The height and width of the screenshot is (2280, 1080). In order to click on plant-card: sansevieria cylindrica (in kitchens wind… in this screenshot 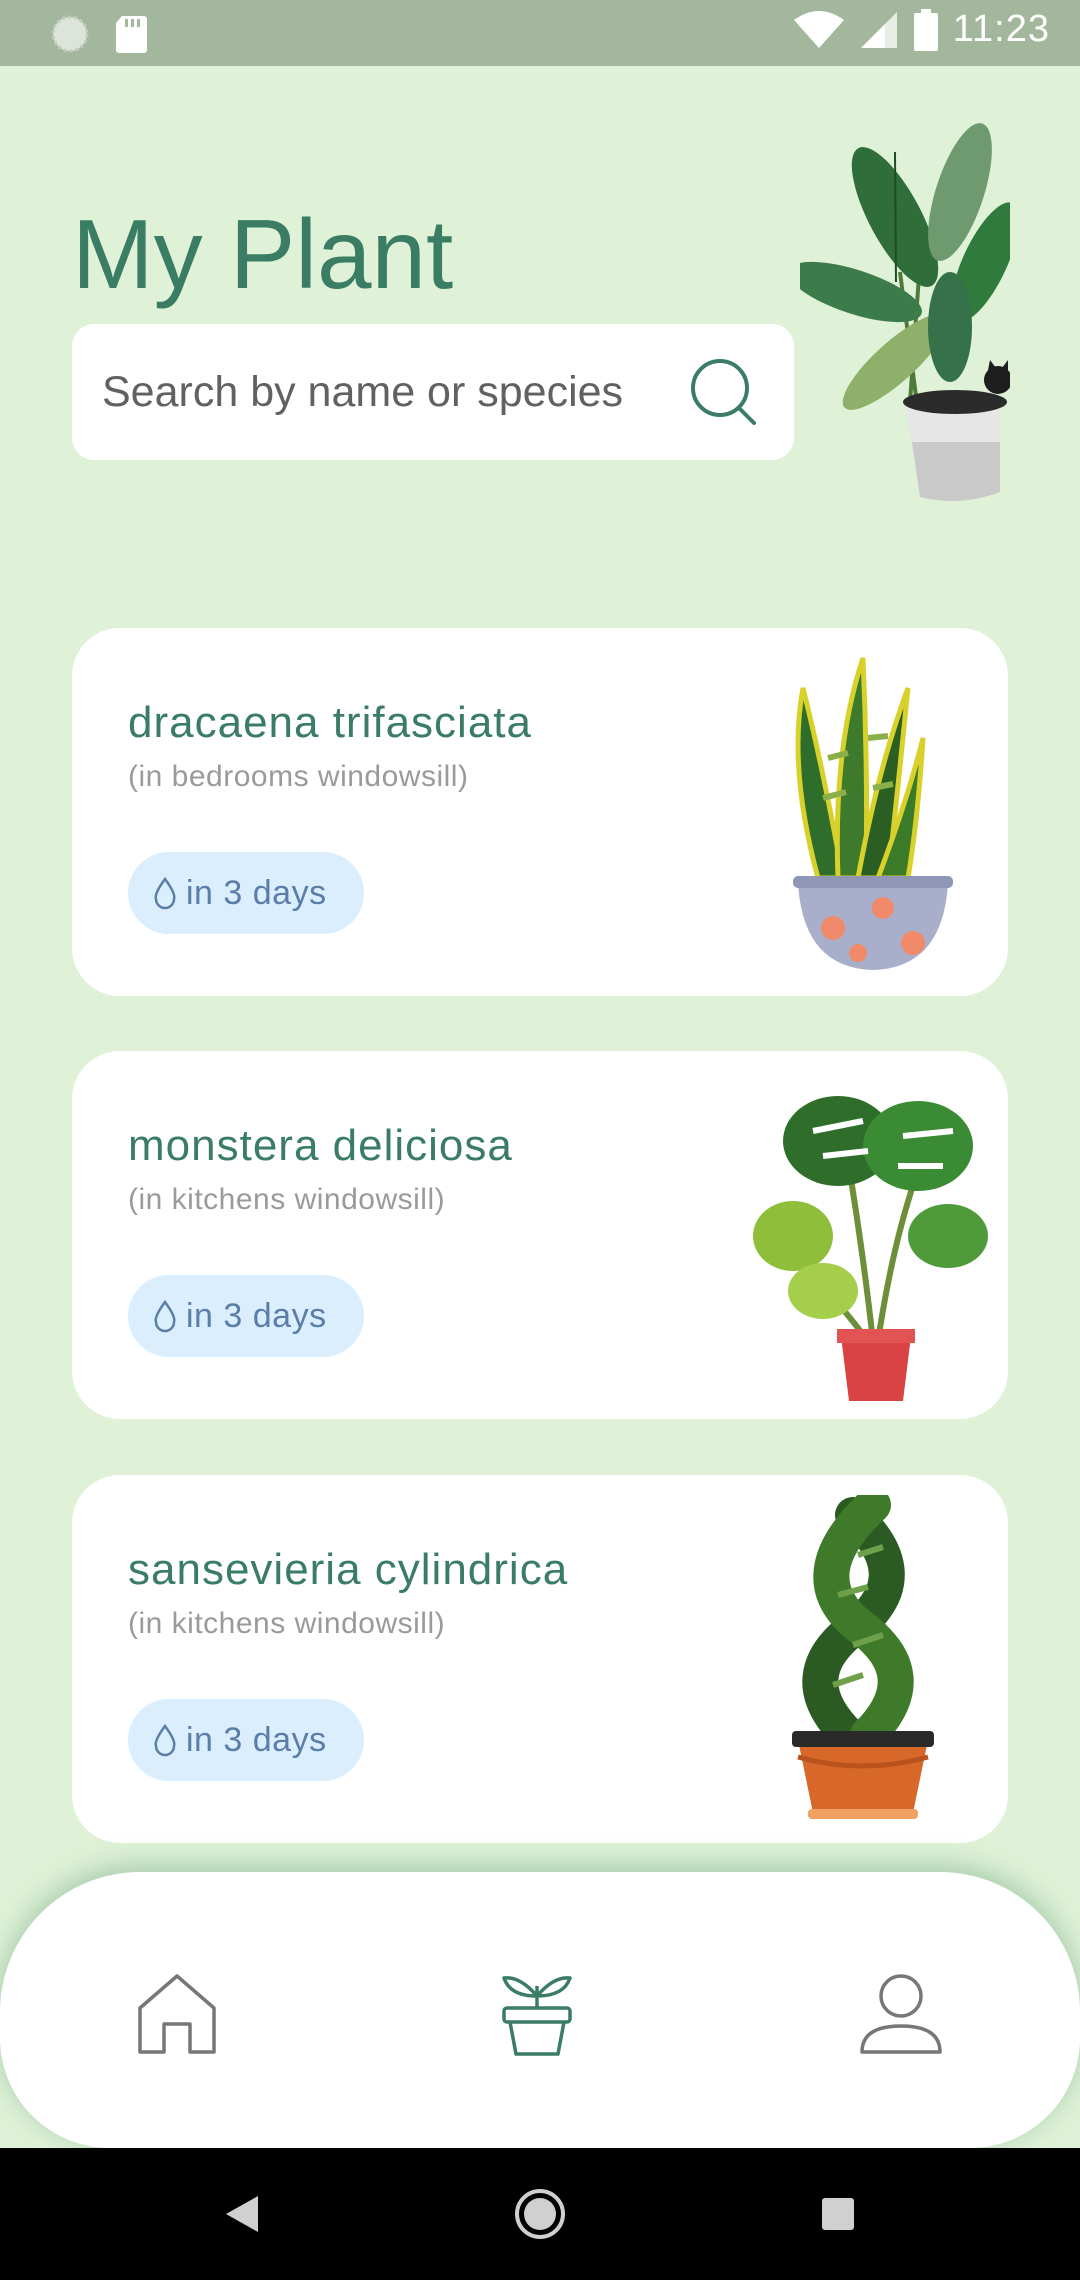, I will do `click(540, 1659)`.